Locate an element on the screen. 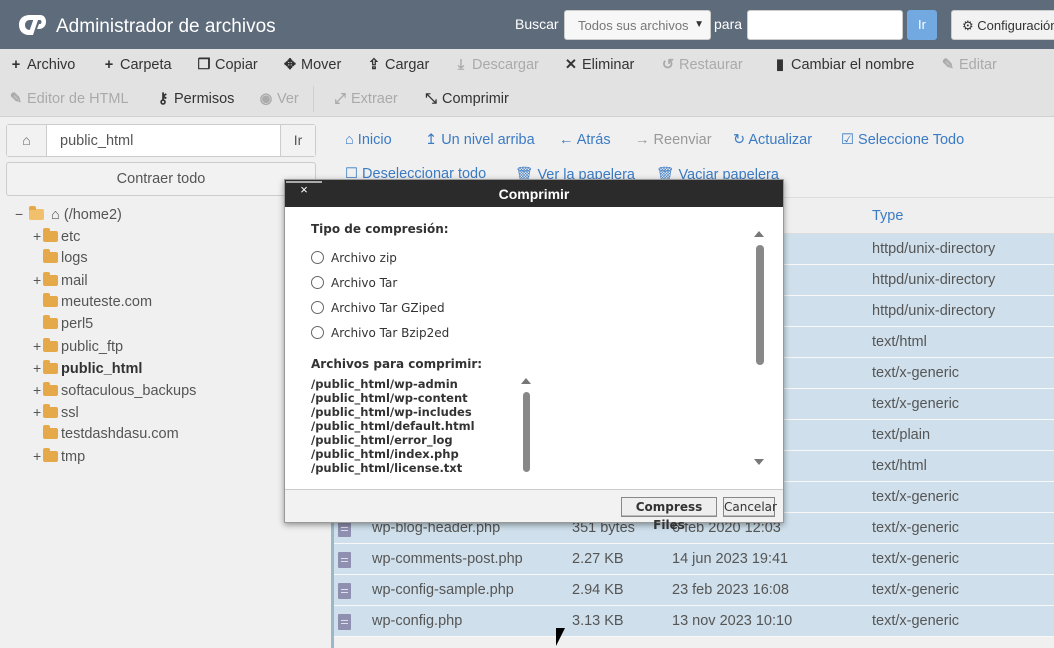 Image resolution: width=1054 pixels, height=648 pixels. dialog-scrollbar is located at coordinates (760, 305).